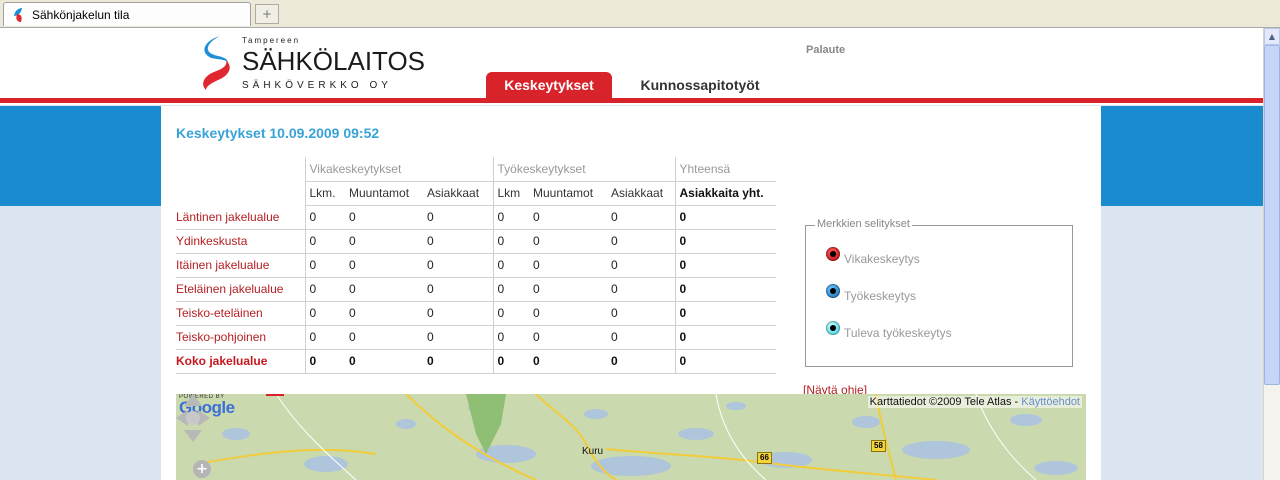 This screenshot has height=480, width=1280. What do you see at coordinates (944, 402) in the screenshot?
I see `map-copyright-text: Karttatiedot ©2009 Tele Atlas -` at bounding box center [944, 402].